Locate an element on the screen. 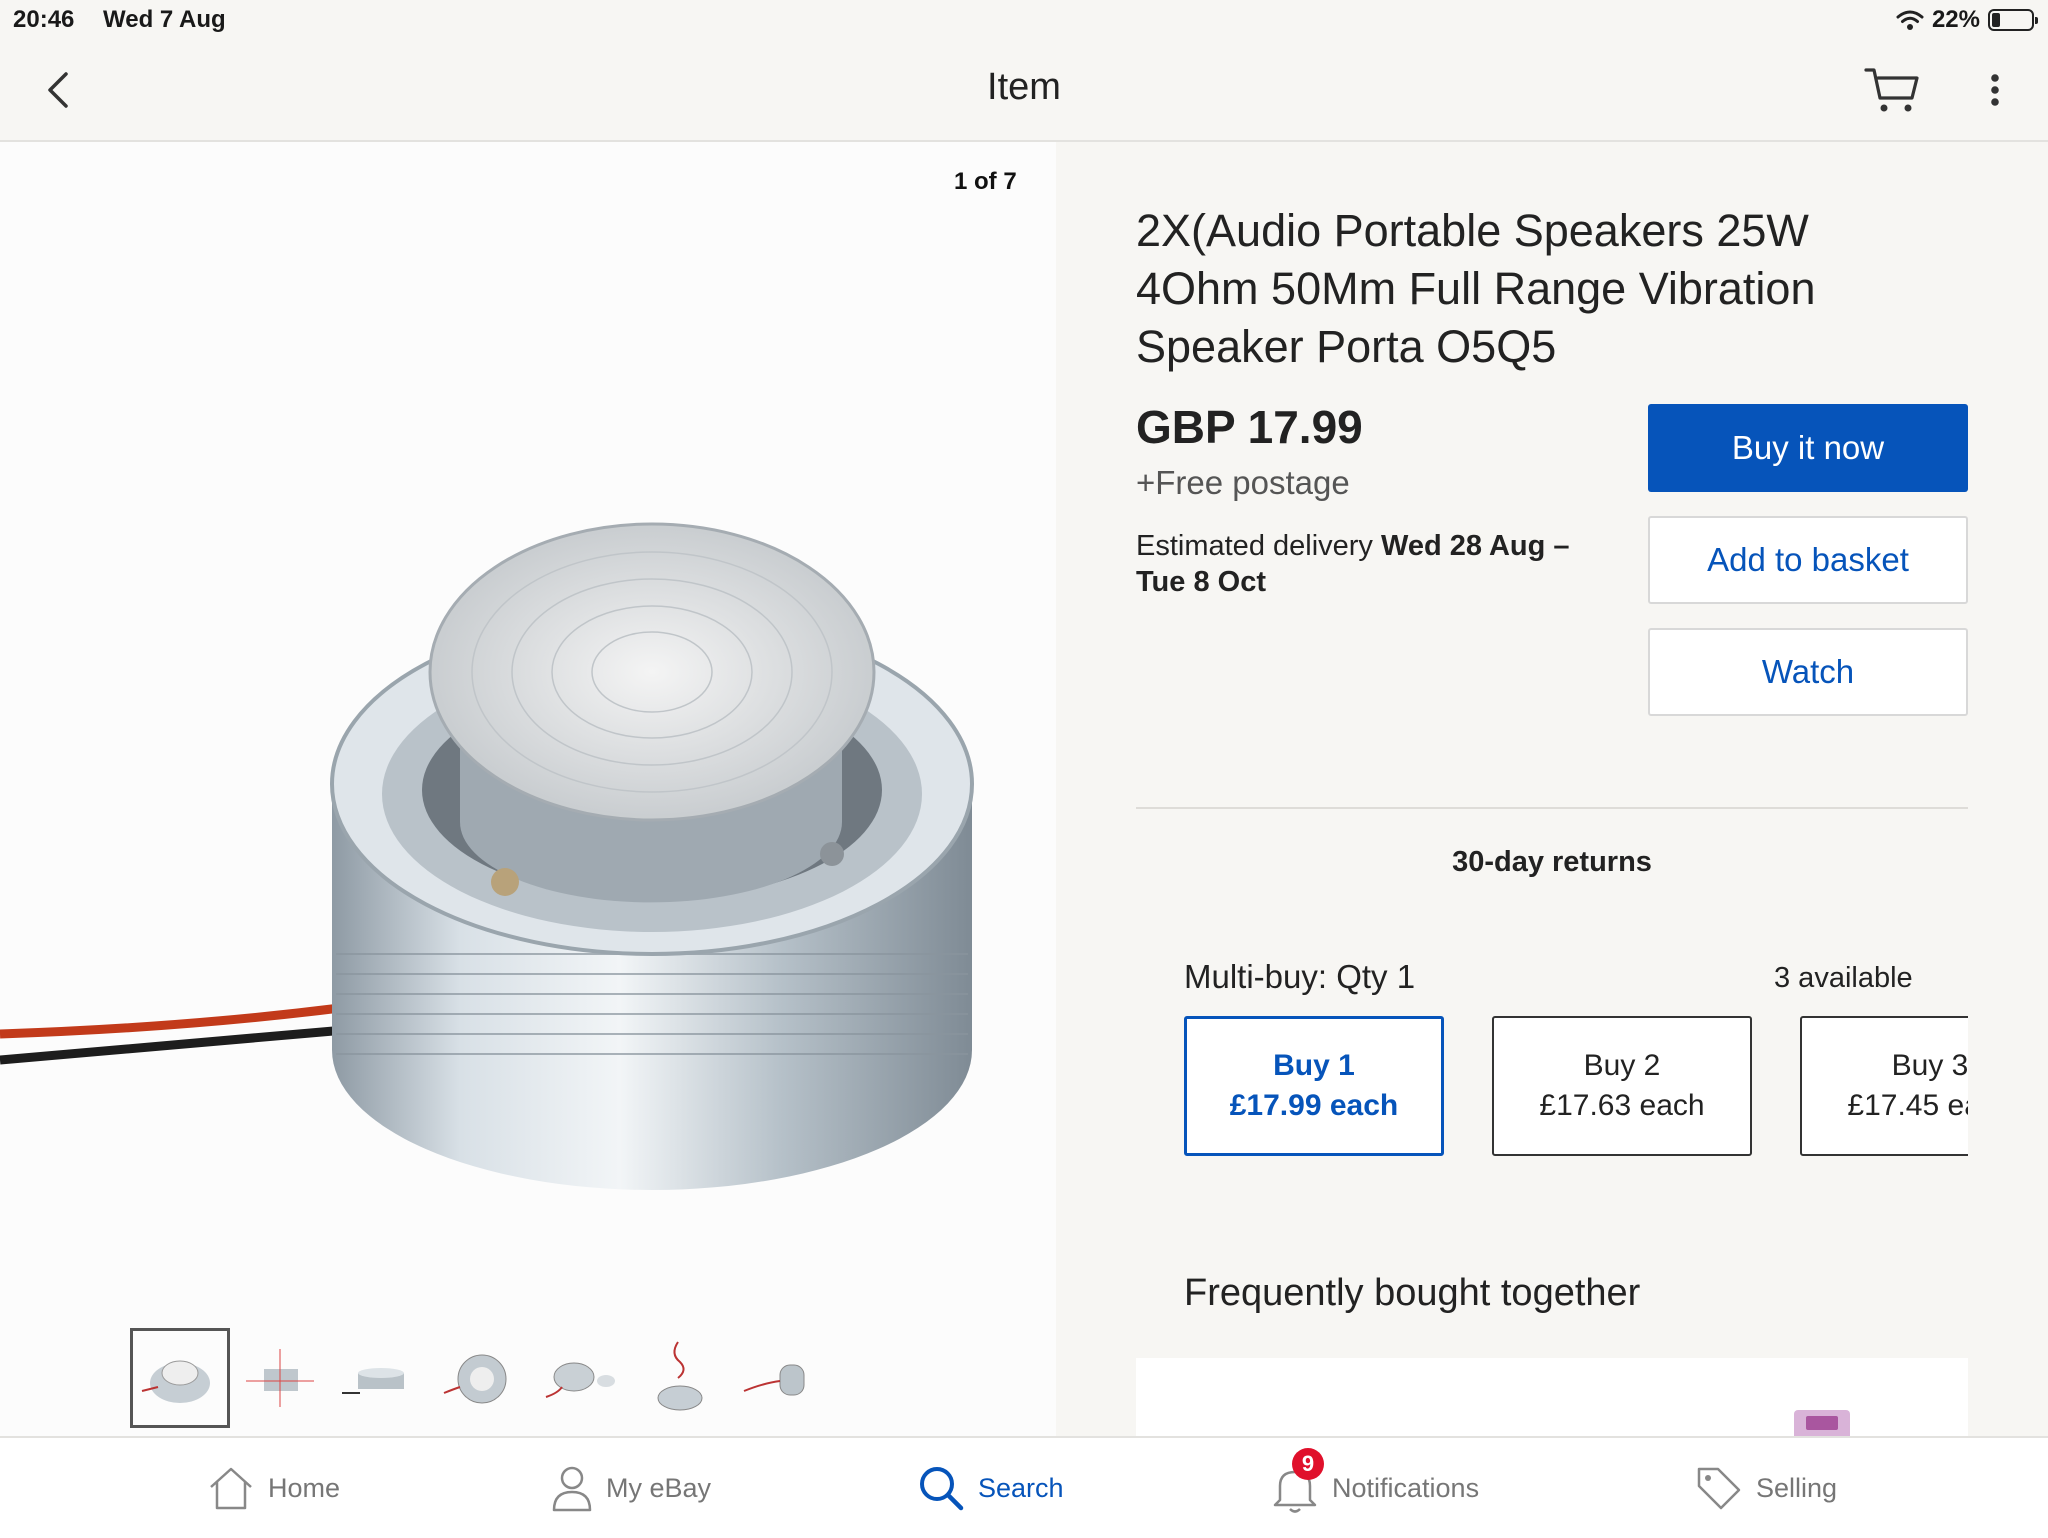 The height and width of the screenshot is (1538, 2048). tab-label: My eBay is located at coordinates (659, 1487).